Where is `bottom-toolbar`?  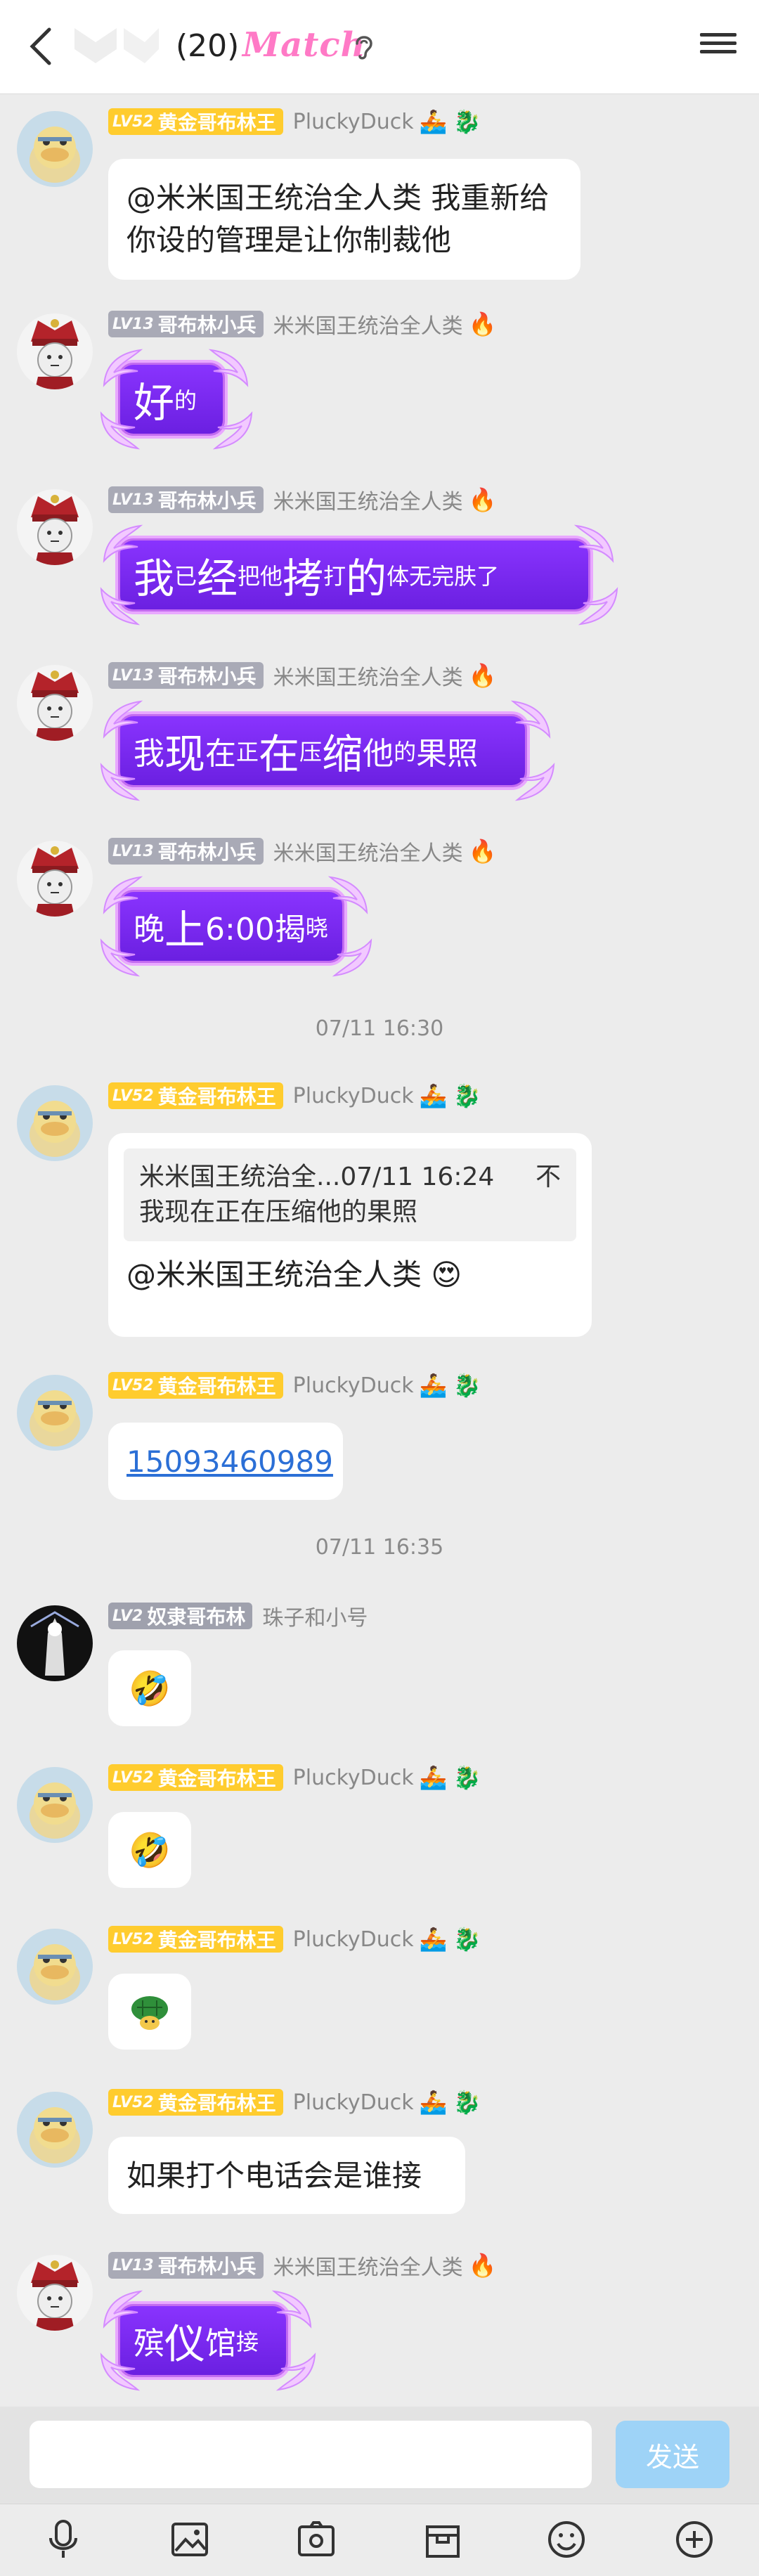 bottom-toolbar is located at coordinates (379, 2540).